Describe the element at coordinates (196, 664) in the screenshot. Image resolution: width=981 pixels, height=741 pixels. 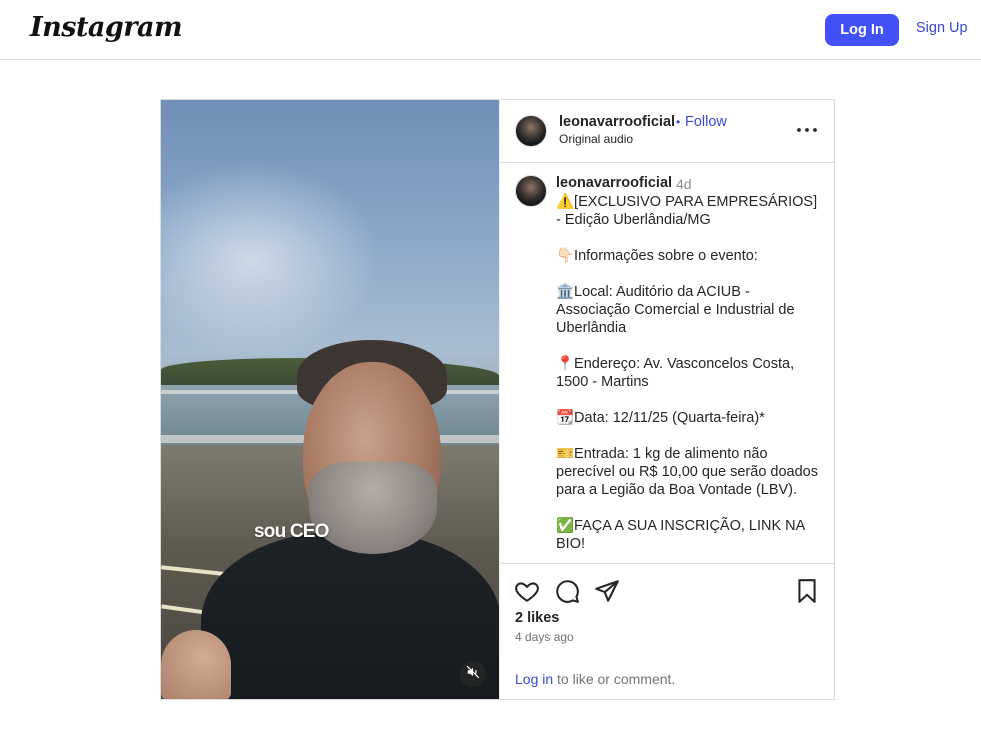
I see `video-person-hand` at that location.